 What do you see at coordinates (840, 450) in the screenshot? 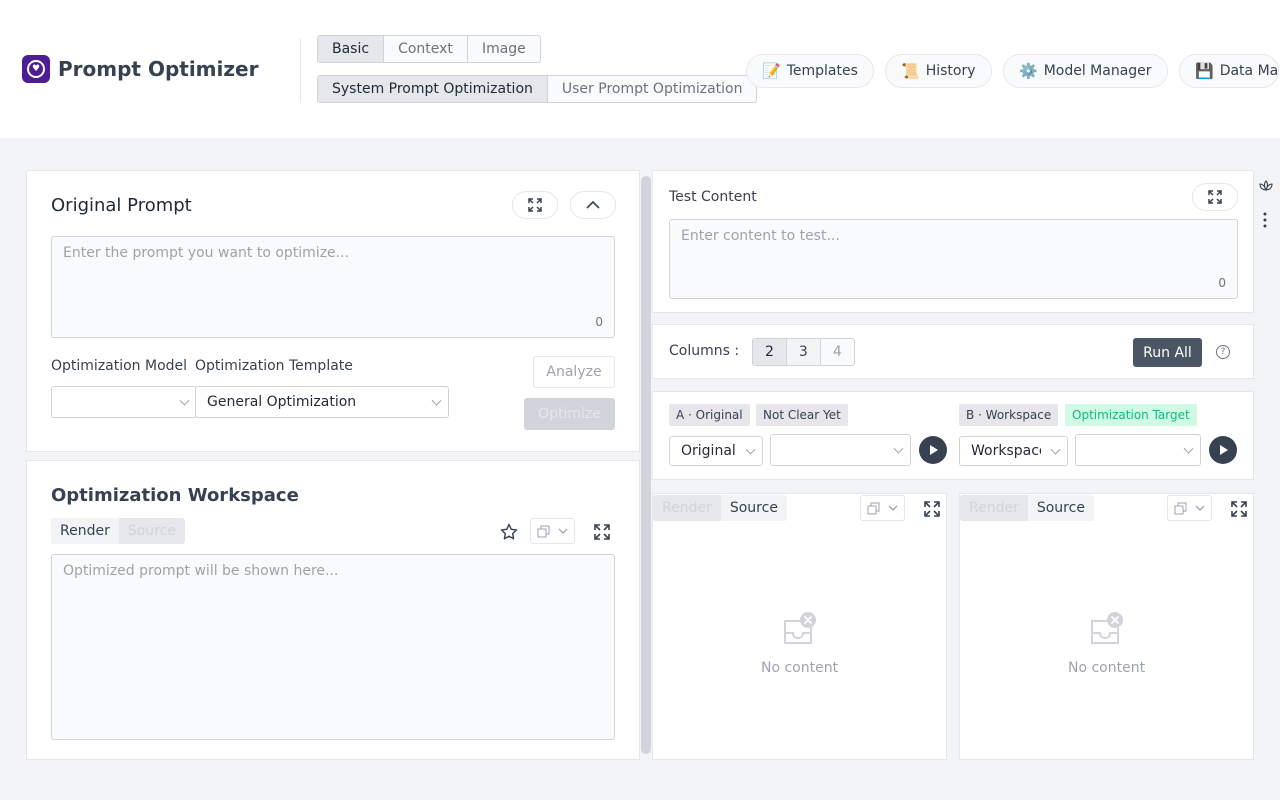
I see `variant-a-model-select` at bounding box center [840, 450].